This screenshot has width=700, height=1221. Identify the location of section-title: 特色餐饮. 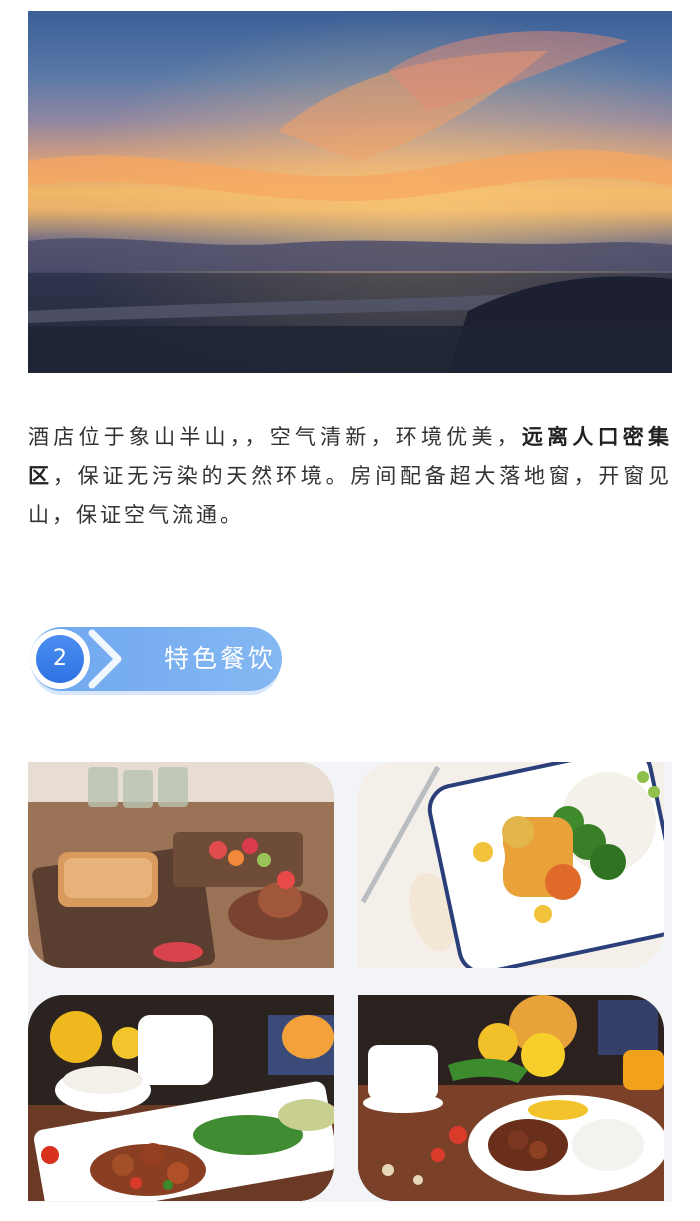
(220, 658).